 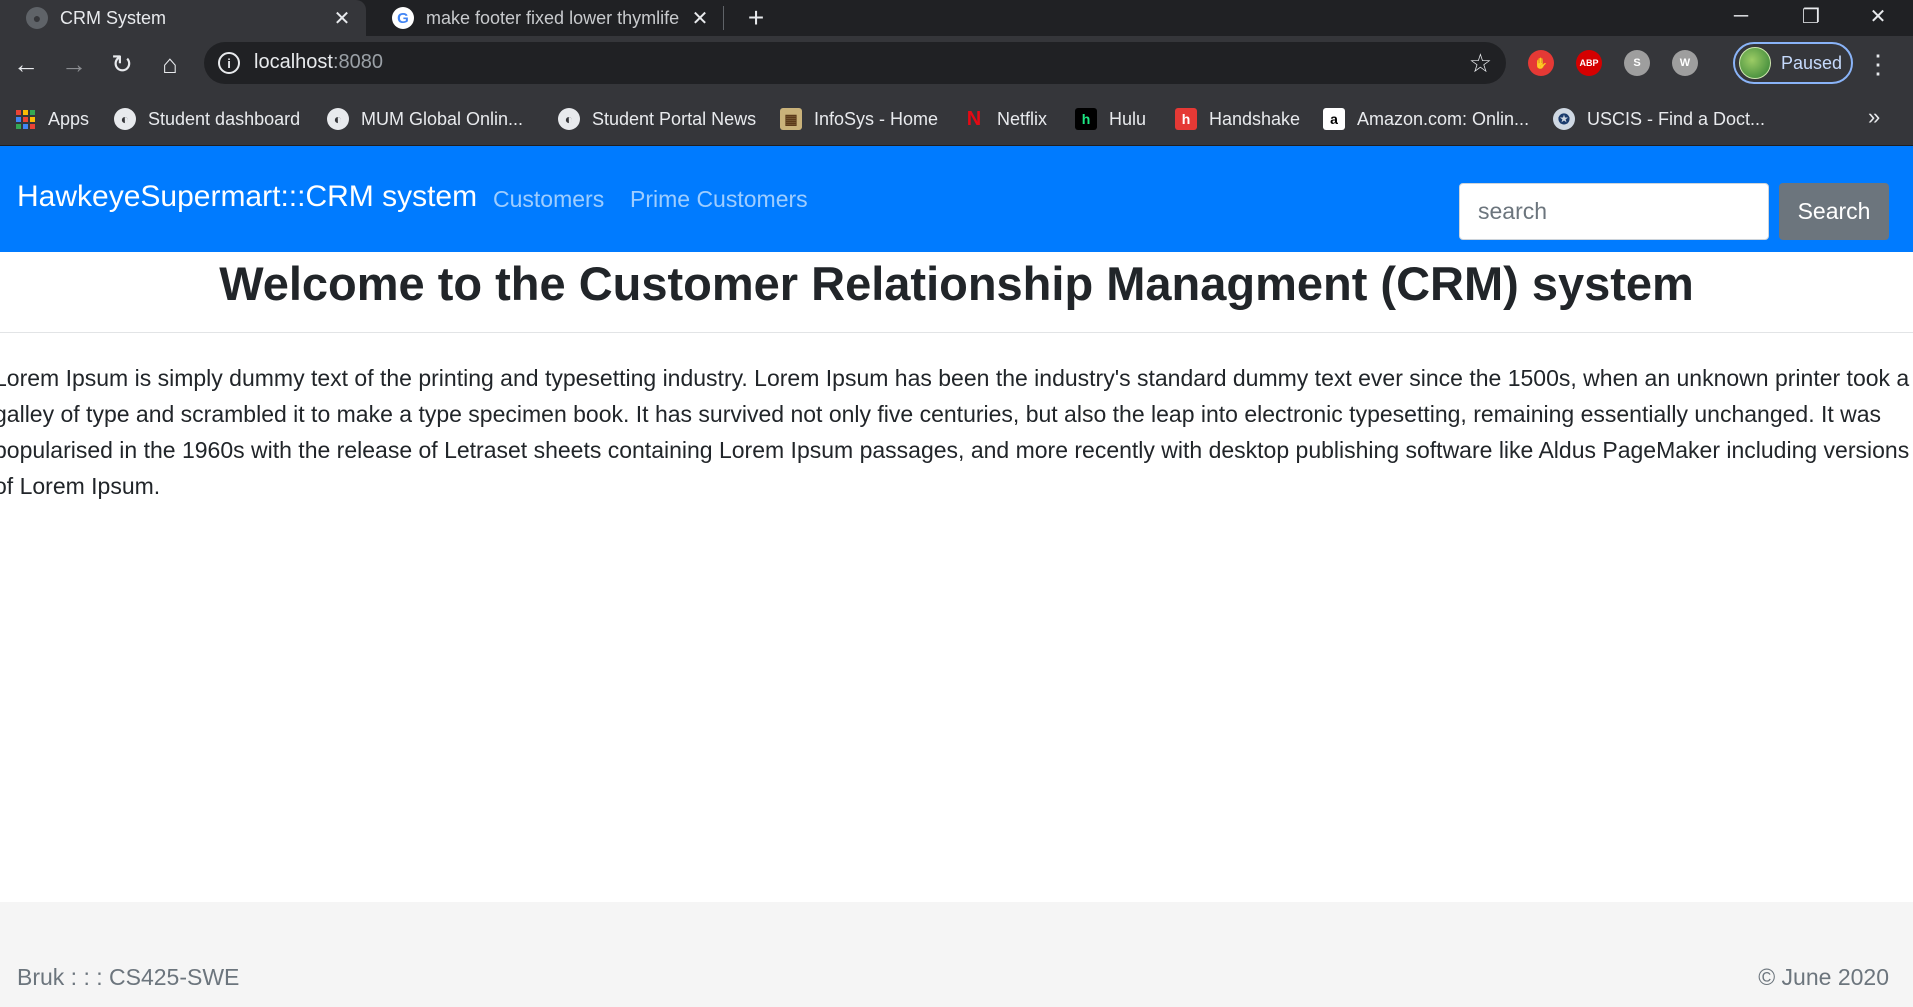 I want to click on avatar, so click(x=1755, y=63).